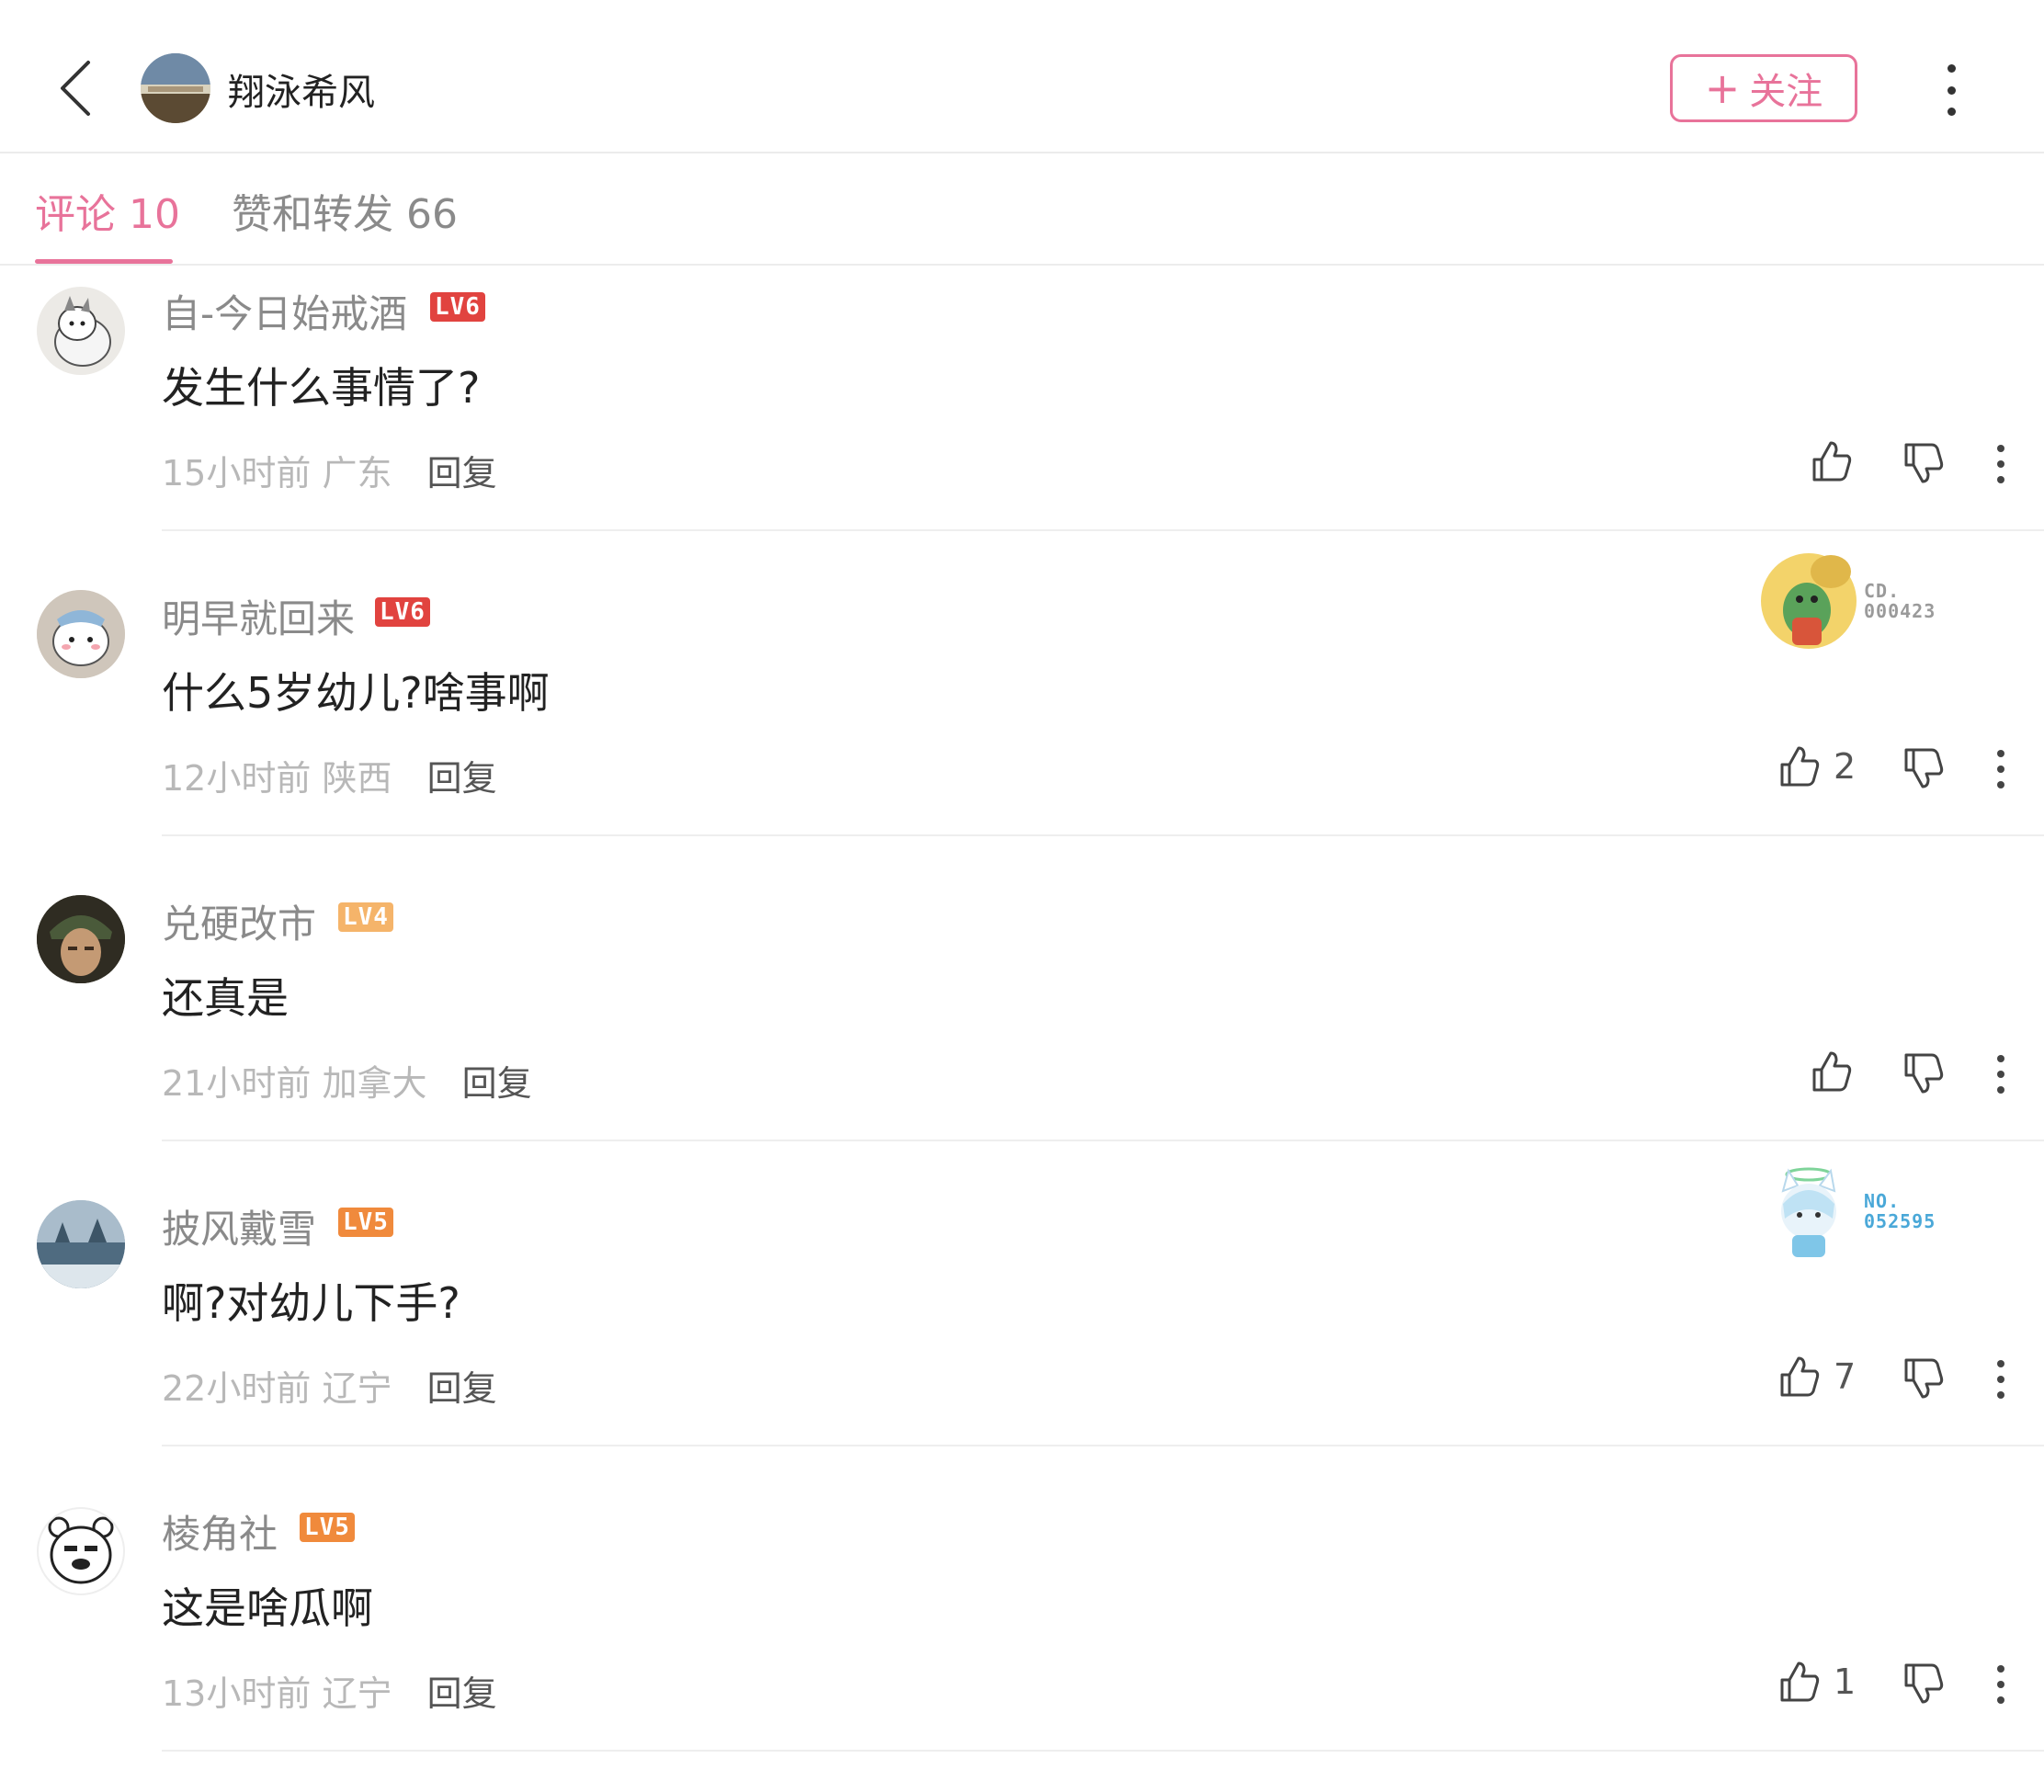  I want to click on comment-location: 陕西, so click(357, 778).